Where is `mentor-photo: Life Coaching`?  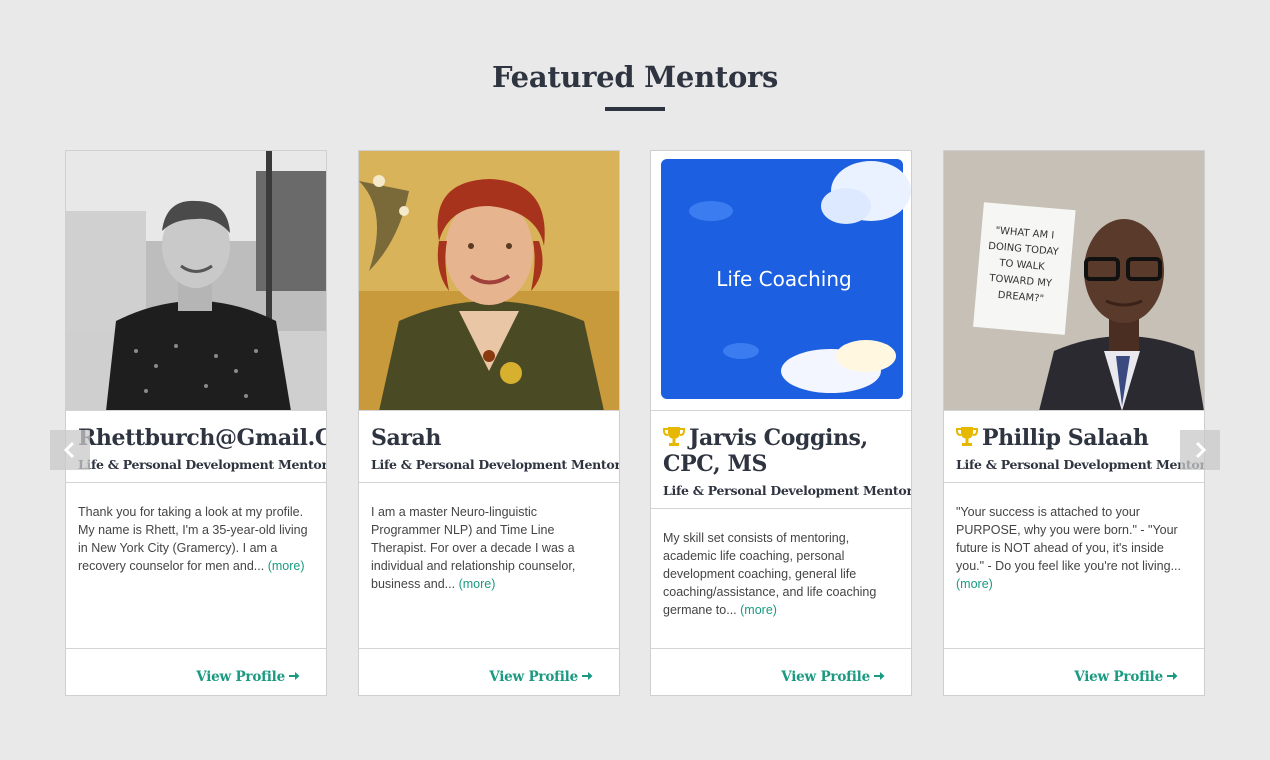
mentor-photo: Life Coaching is located at coordinates (781, 281).